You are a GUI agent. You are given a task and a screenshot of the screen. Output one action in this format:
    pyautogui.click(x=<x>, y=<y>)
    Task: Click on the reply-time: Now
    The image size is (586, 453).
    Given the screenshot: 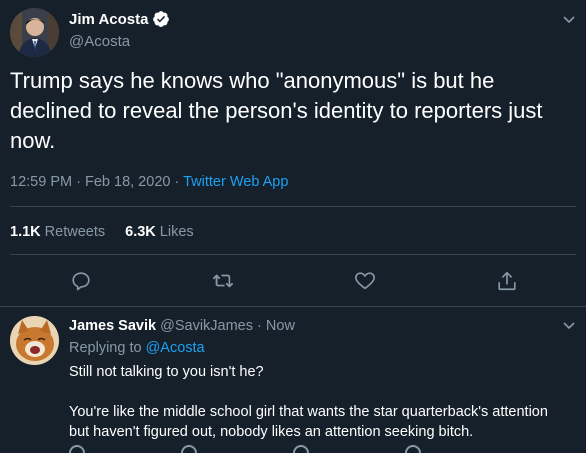 What is the action you would take?
    pyautogui.click(x=280, y=326)
    